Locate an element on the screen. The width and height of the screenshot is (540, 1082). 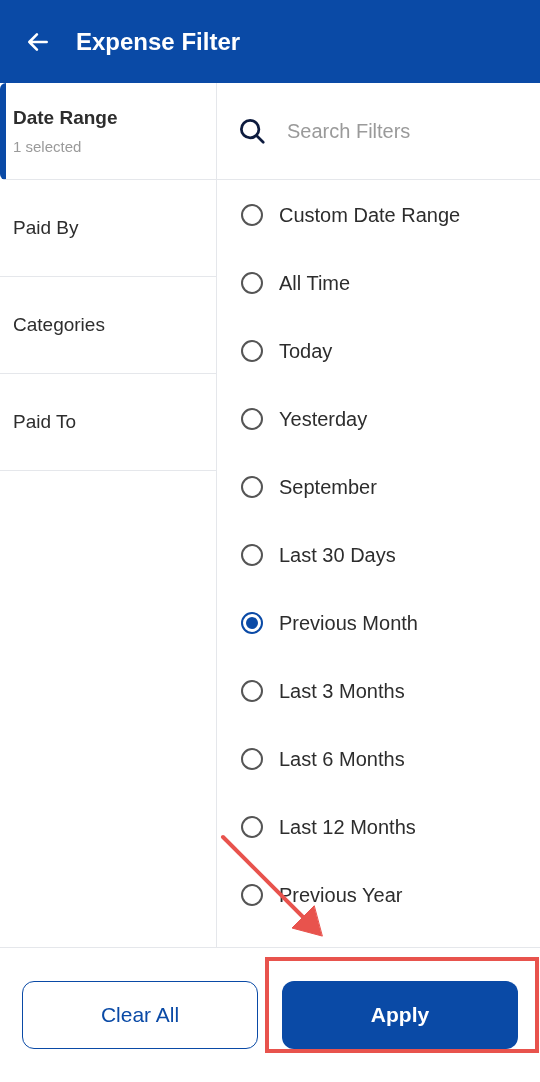
radio-option: Today is located at coordinates (378, 351).